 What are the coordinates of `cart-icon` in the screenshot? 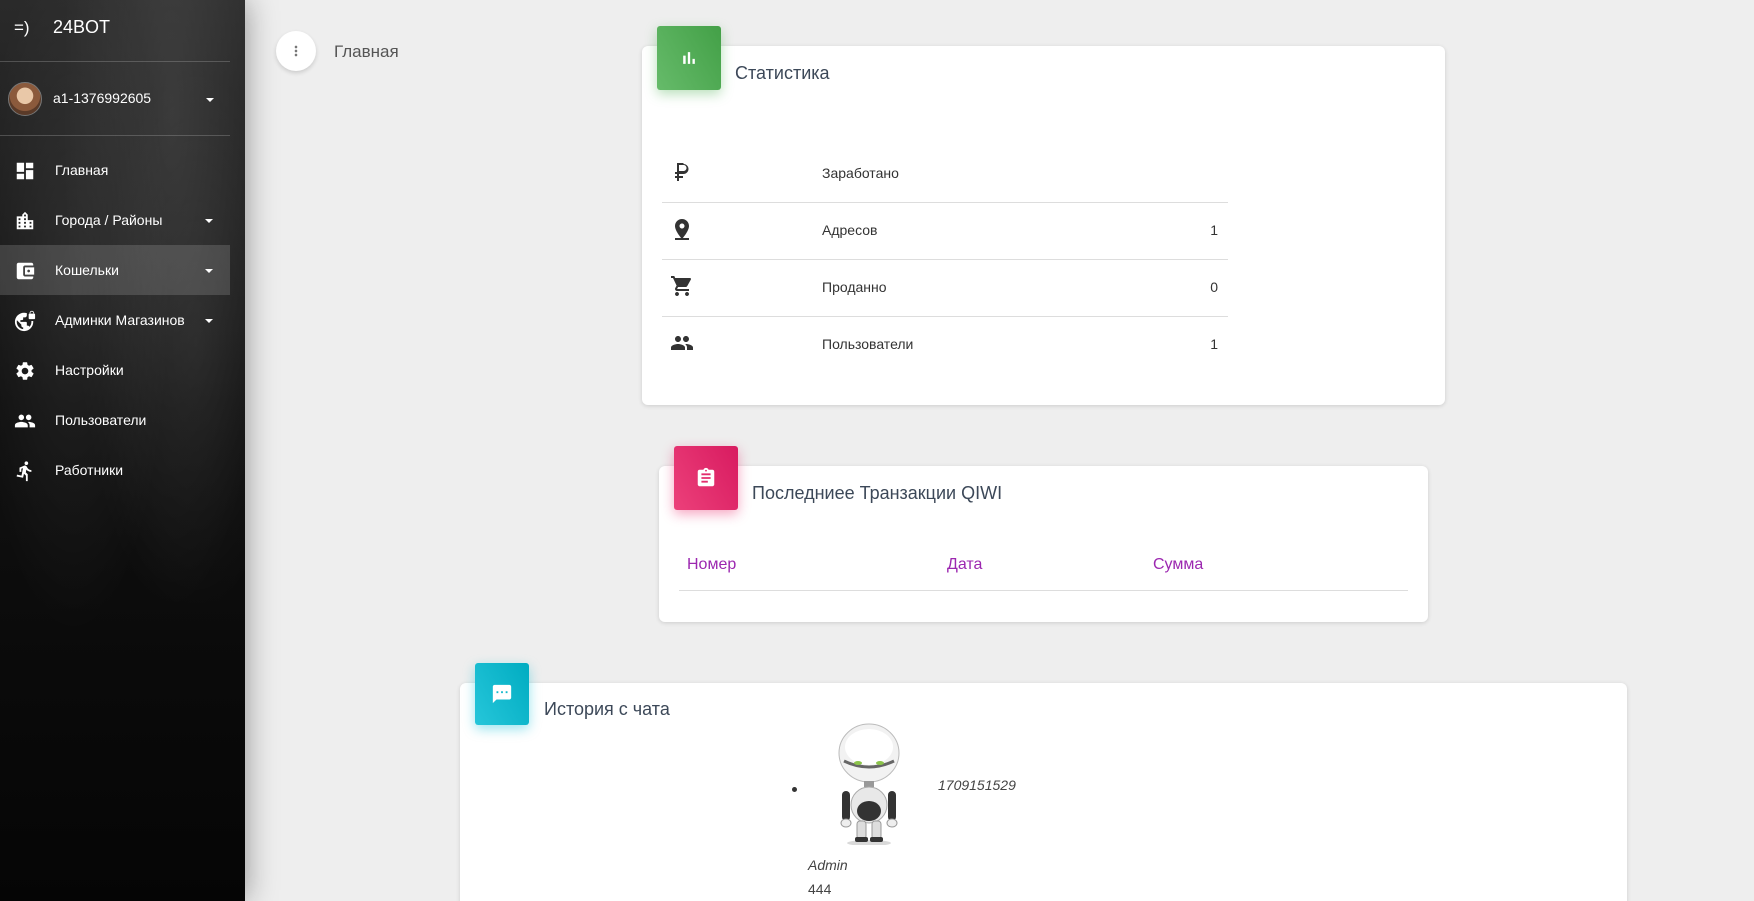 It's located at (681, 286).